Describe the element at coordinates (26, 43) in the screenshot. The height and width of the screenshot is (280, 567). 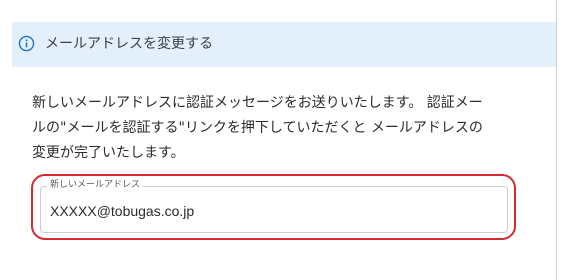
I see `info-icon` at that location.